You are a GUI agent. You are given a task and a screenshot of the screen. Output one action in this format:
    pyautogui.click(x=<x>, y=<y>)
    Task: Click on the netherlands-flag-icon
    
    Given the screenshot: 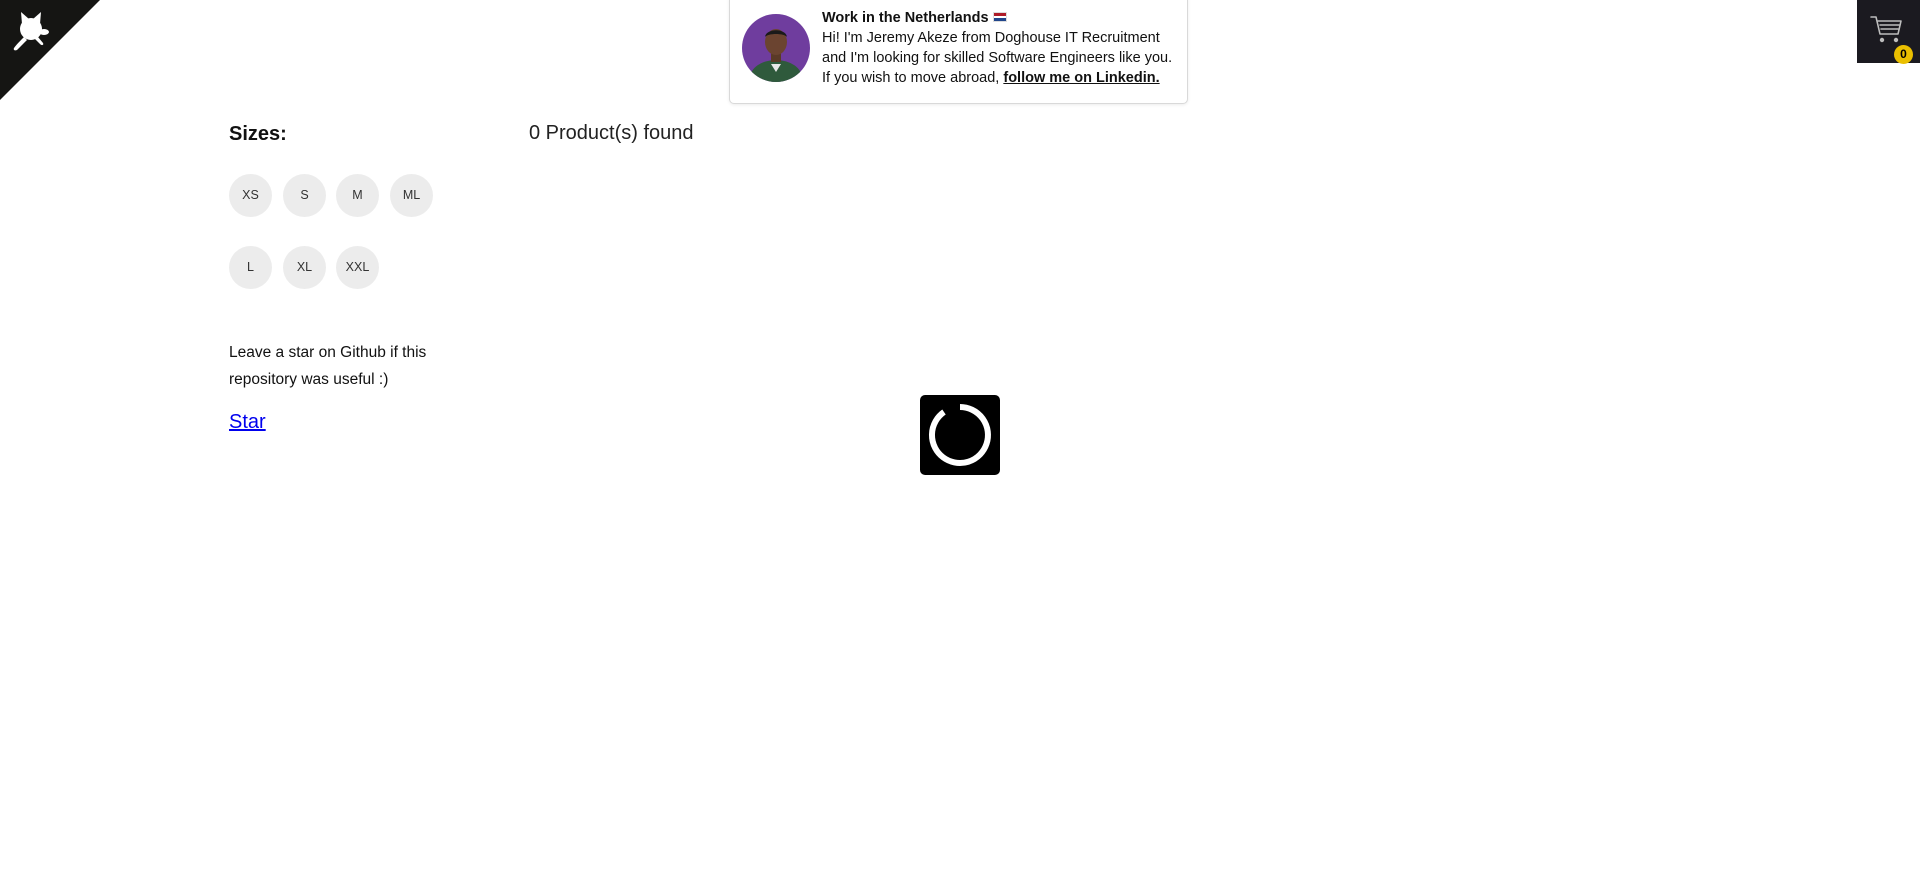 What is the action you would take?
    pyautogui.click(x=999, y=17)
    